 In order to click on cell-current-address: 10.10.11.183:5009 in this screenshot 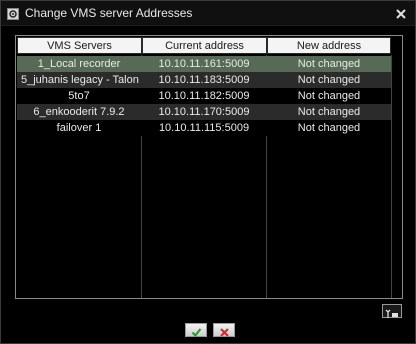, I will do `click(204, 80)`.